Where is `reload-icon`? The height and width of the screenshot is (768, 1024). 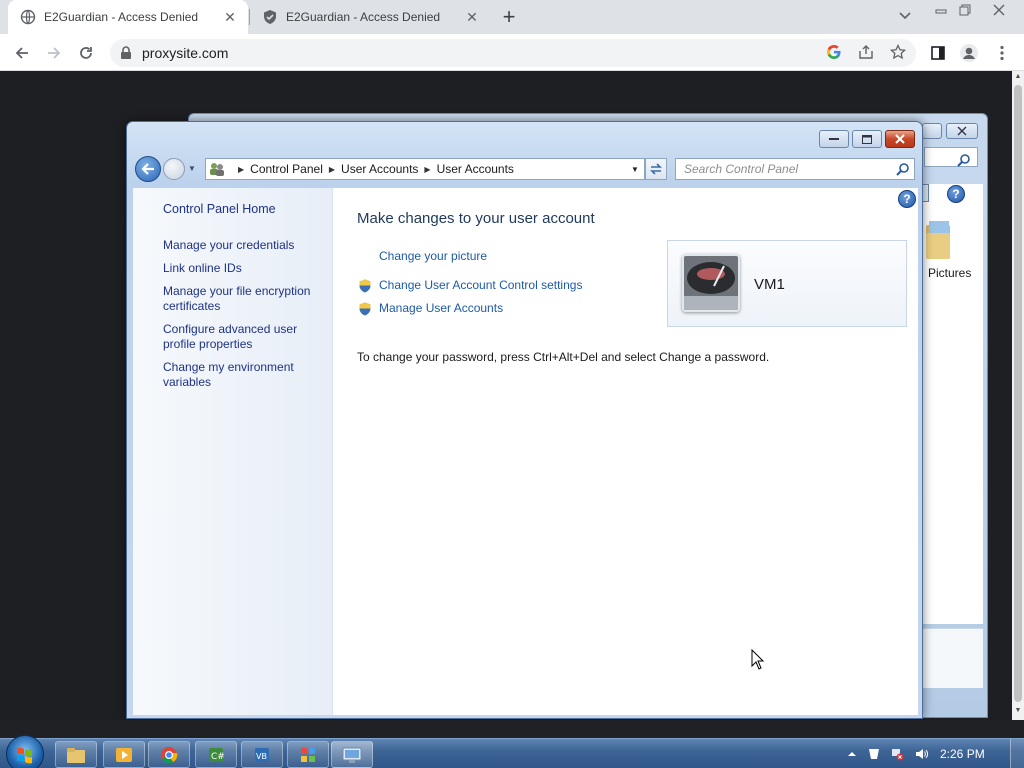 reload-icon is located at coordinates (86, 53).